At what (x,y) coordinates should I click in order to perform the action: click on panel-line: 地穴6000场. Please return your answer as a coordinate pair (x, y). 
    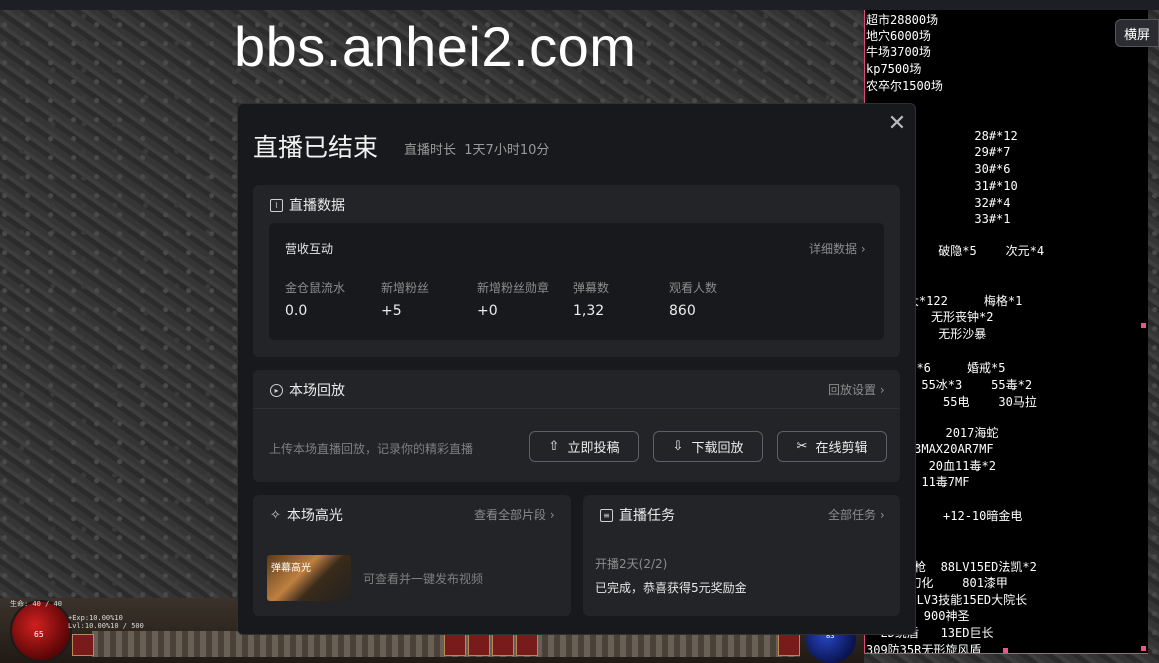
    Looking at the image, I should click on (898, 36).